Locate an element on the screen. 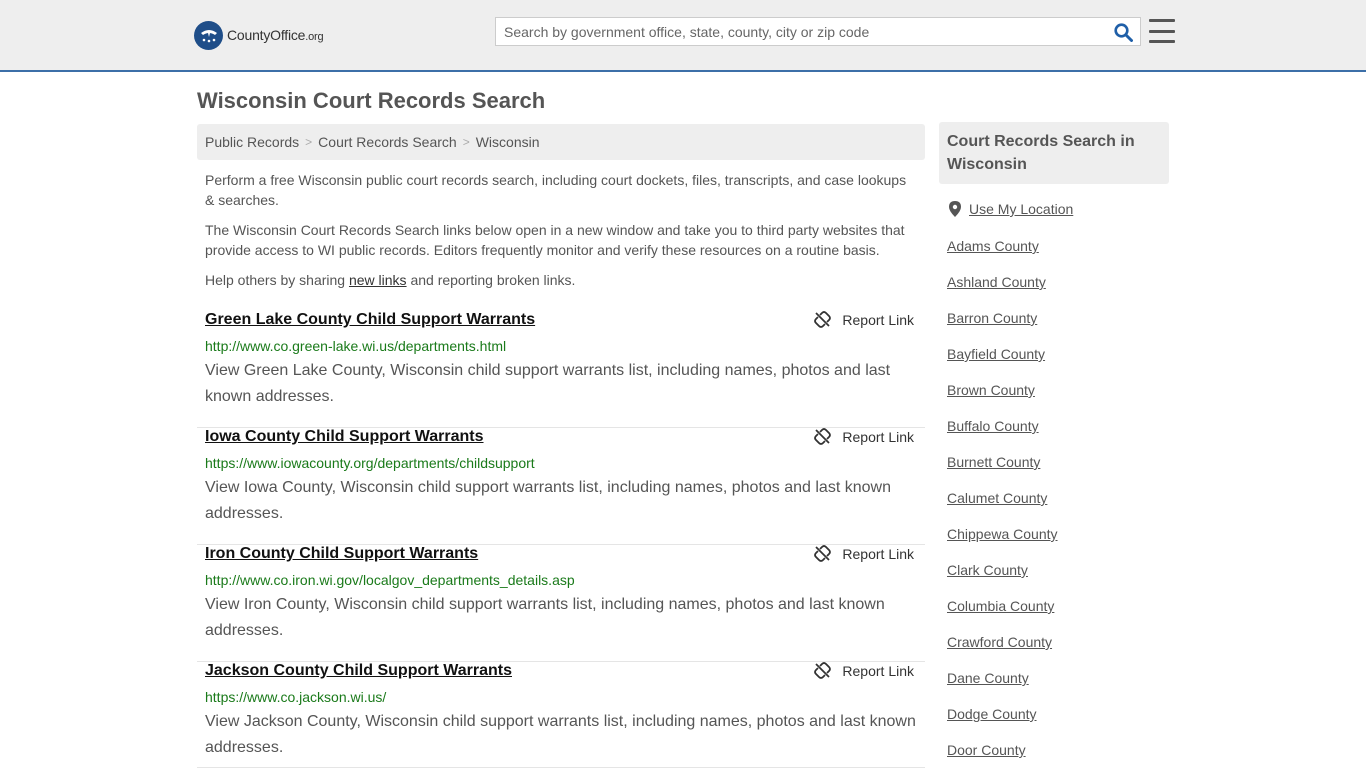 This screenshot has height=768, width=1366. logo-text: CountyOffice.org is located at coordinates (275, 35).